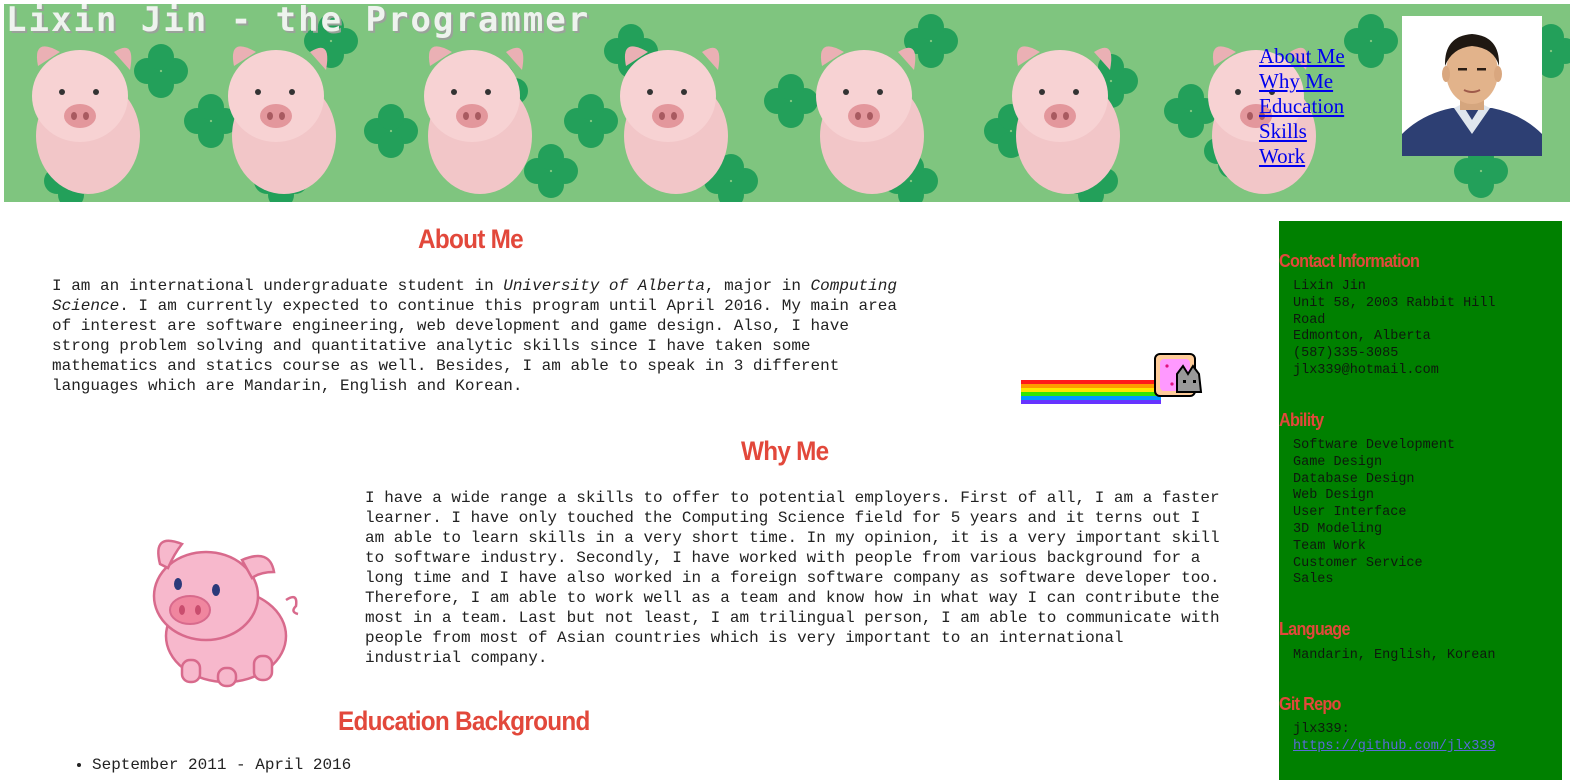  I want to click on contact-address-line: Road, so click(1309, 320).